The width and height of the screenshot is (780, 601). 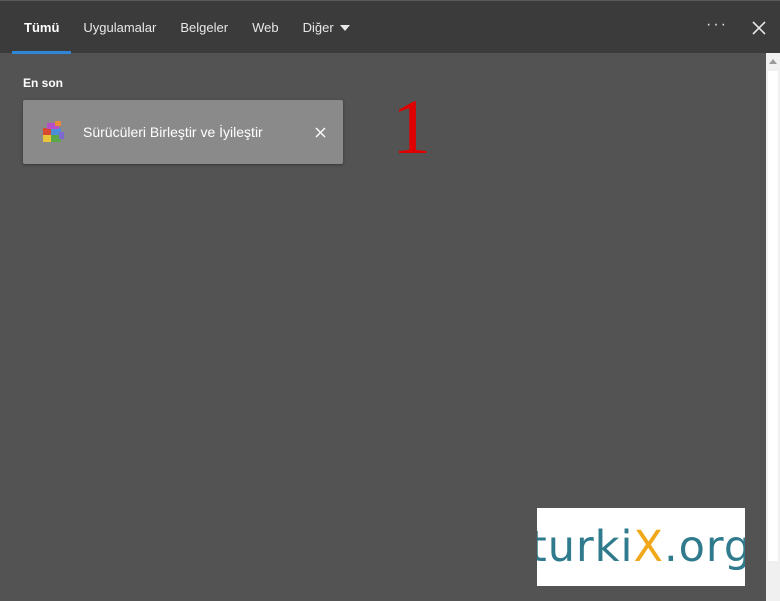 I want to click on tab-apps: Uygulamalar, so click(x=119, y=27).